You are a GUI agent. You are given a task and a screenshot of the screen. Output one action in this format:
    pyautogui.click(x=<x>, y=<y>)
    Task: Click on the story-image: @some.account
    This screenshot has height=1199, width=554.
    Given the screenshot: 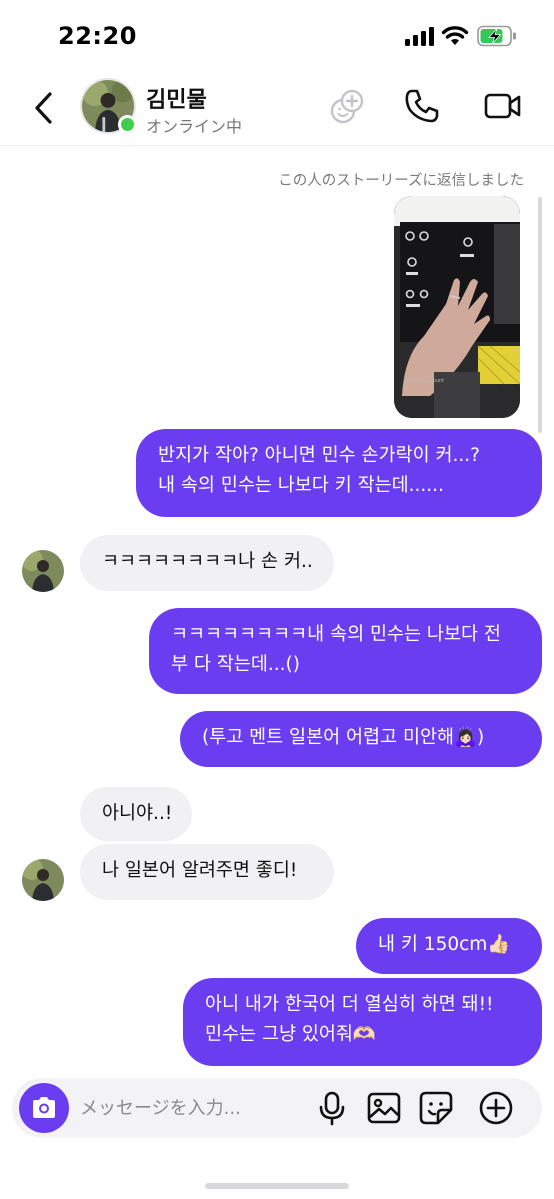 What is the action you would take?
    pyautogui.click(x=457, y=307)
    